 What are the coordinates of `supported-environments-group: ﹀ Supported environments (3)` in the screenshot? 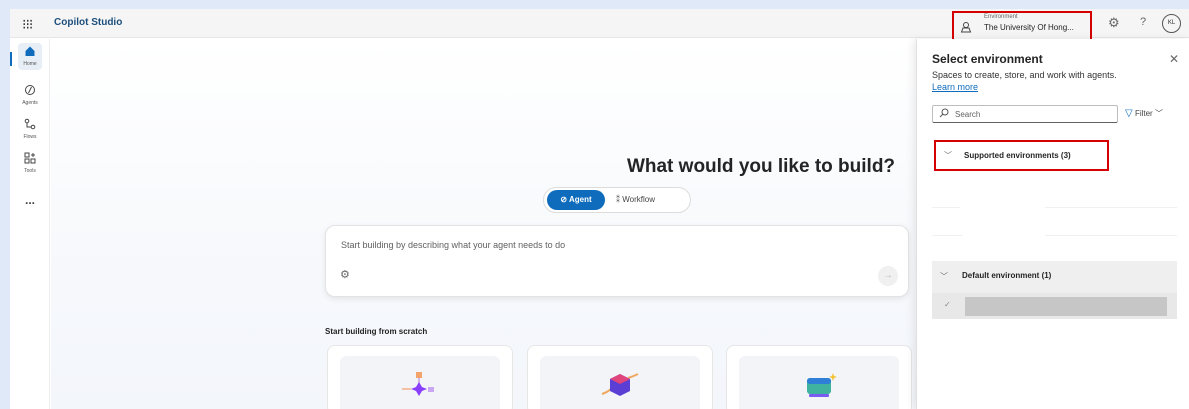 It's located at (1021, 155).